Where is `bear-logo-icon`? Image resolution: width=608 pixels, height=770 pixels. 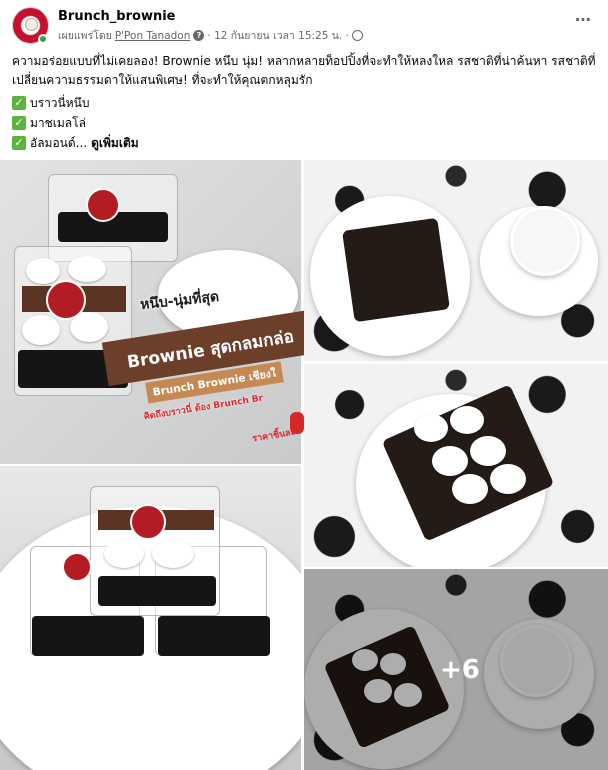
bear-logo-icon is located at coordinates (31, 24).